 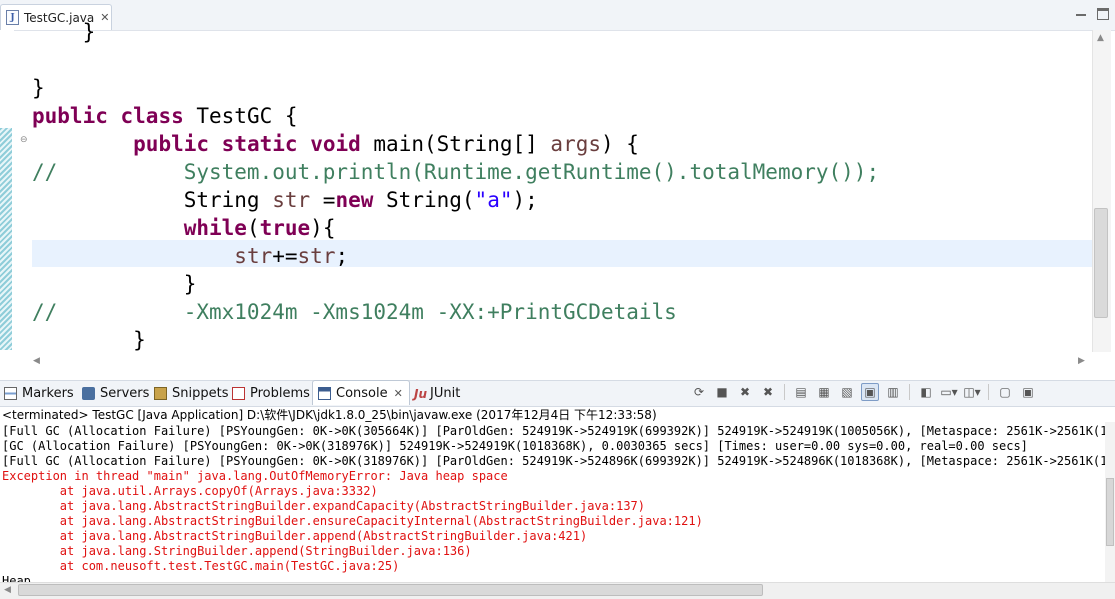 I want to click on tab-junit: Ju JUnit, so click(x=437, y=393).